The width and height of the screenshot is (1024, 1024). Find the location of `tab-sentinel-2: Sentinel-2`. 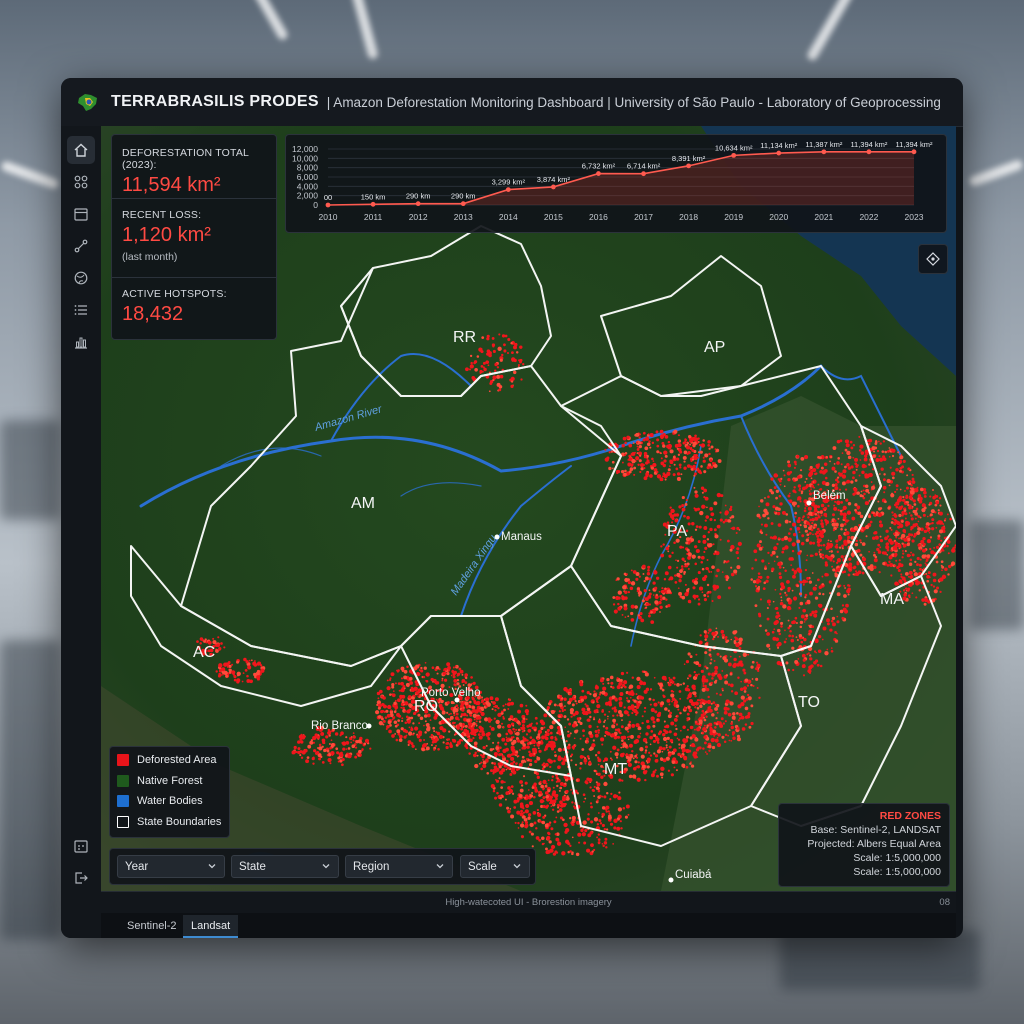

tab-sentinel-2: Sentinel-2 is located at coordinates (152, 925).